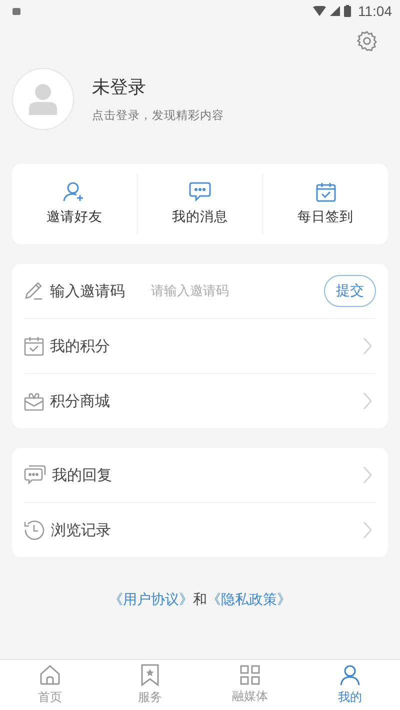 The height and width of the screenshot is (710, 400). I want to click on wifi-icon, so click(319, 11).